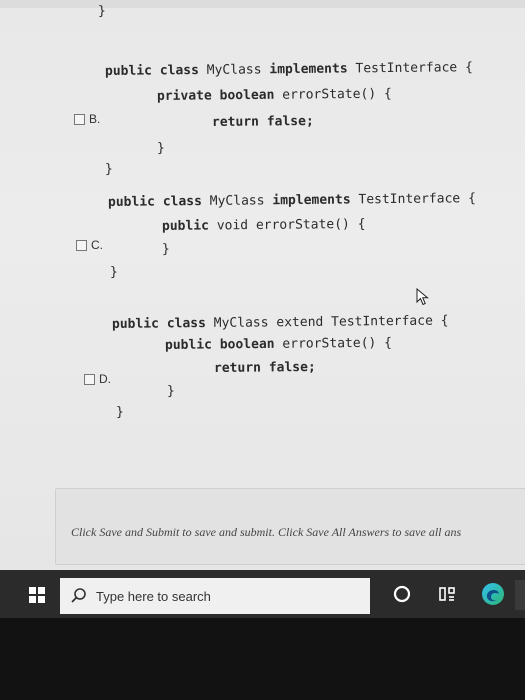 Image resolution: width=525 pixels, height=700 pixels. I want to click on option-b-checkbox, so click(79, 119).